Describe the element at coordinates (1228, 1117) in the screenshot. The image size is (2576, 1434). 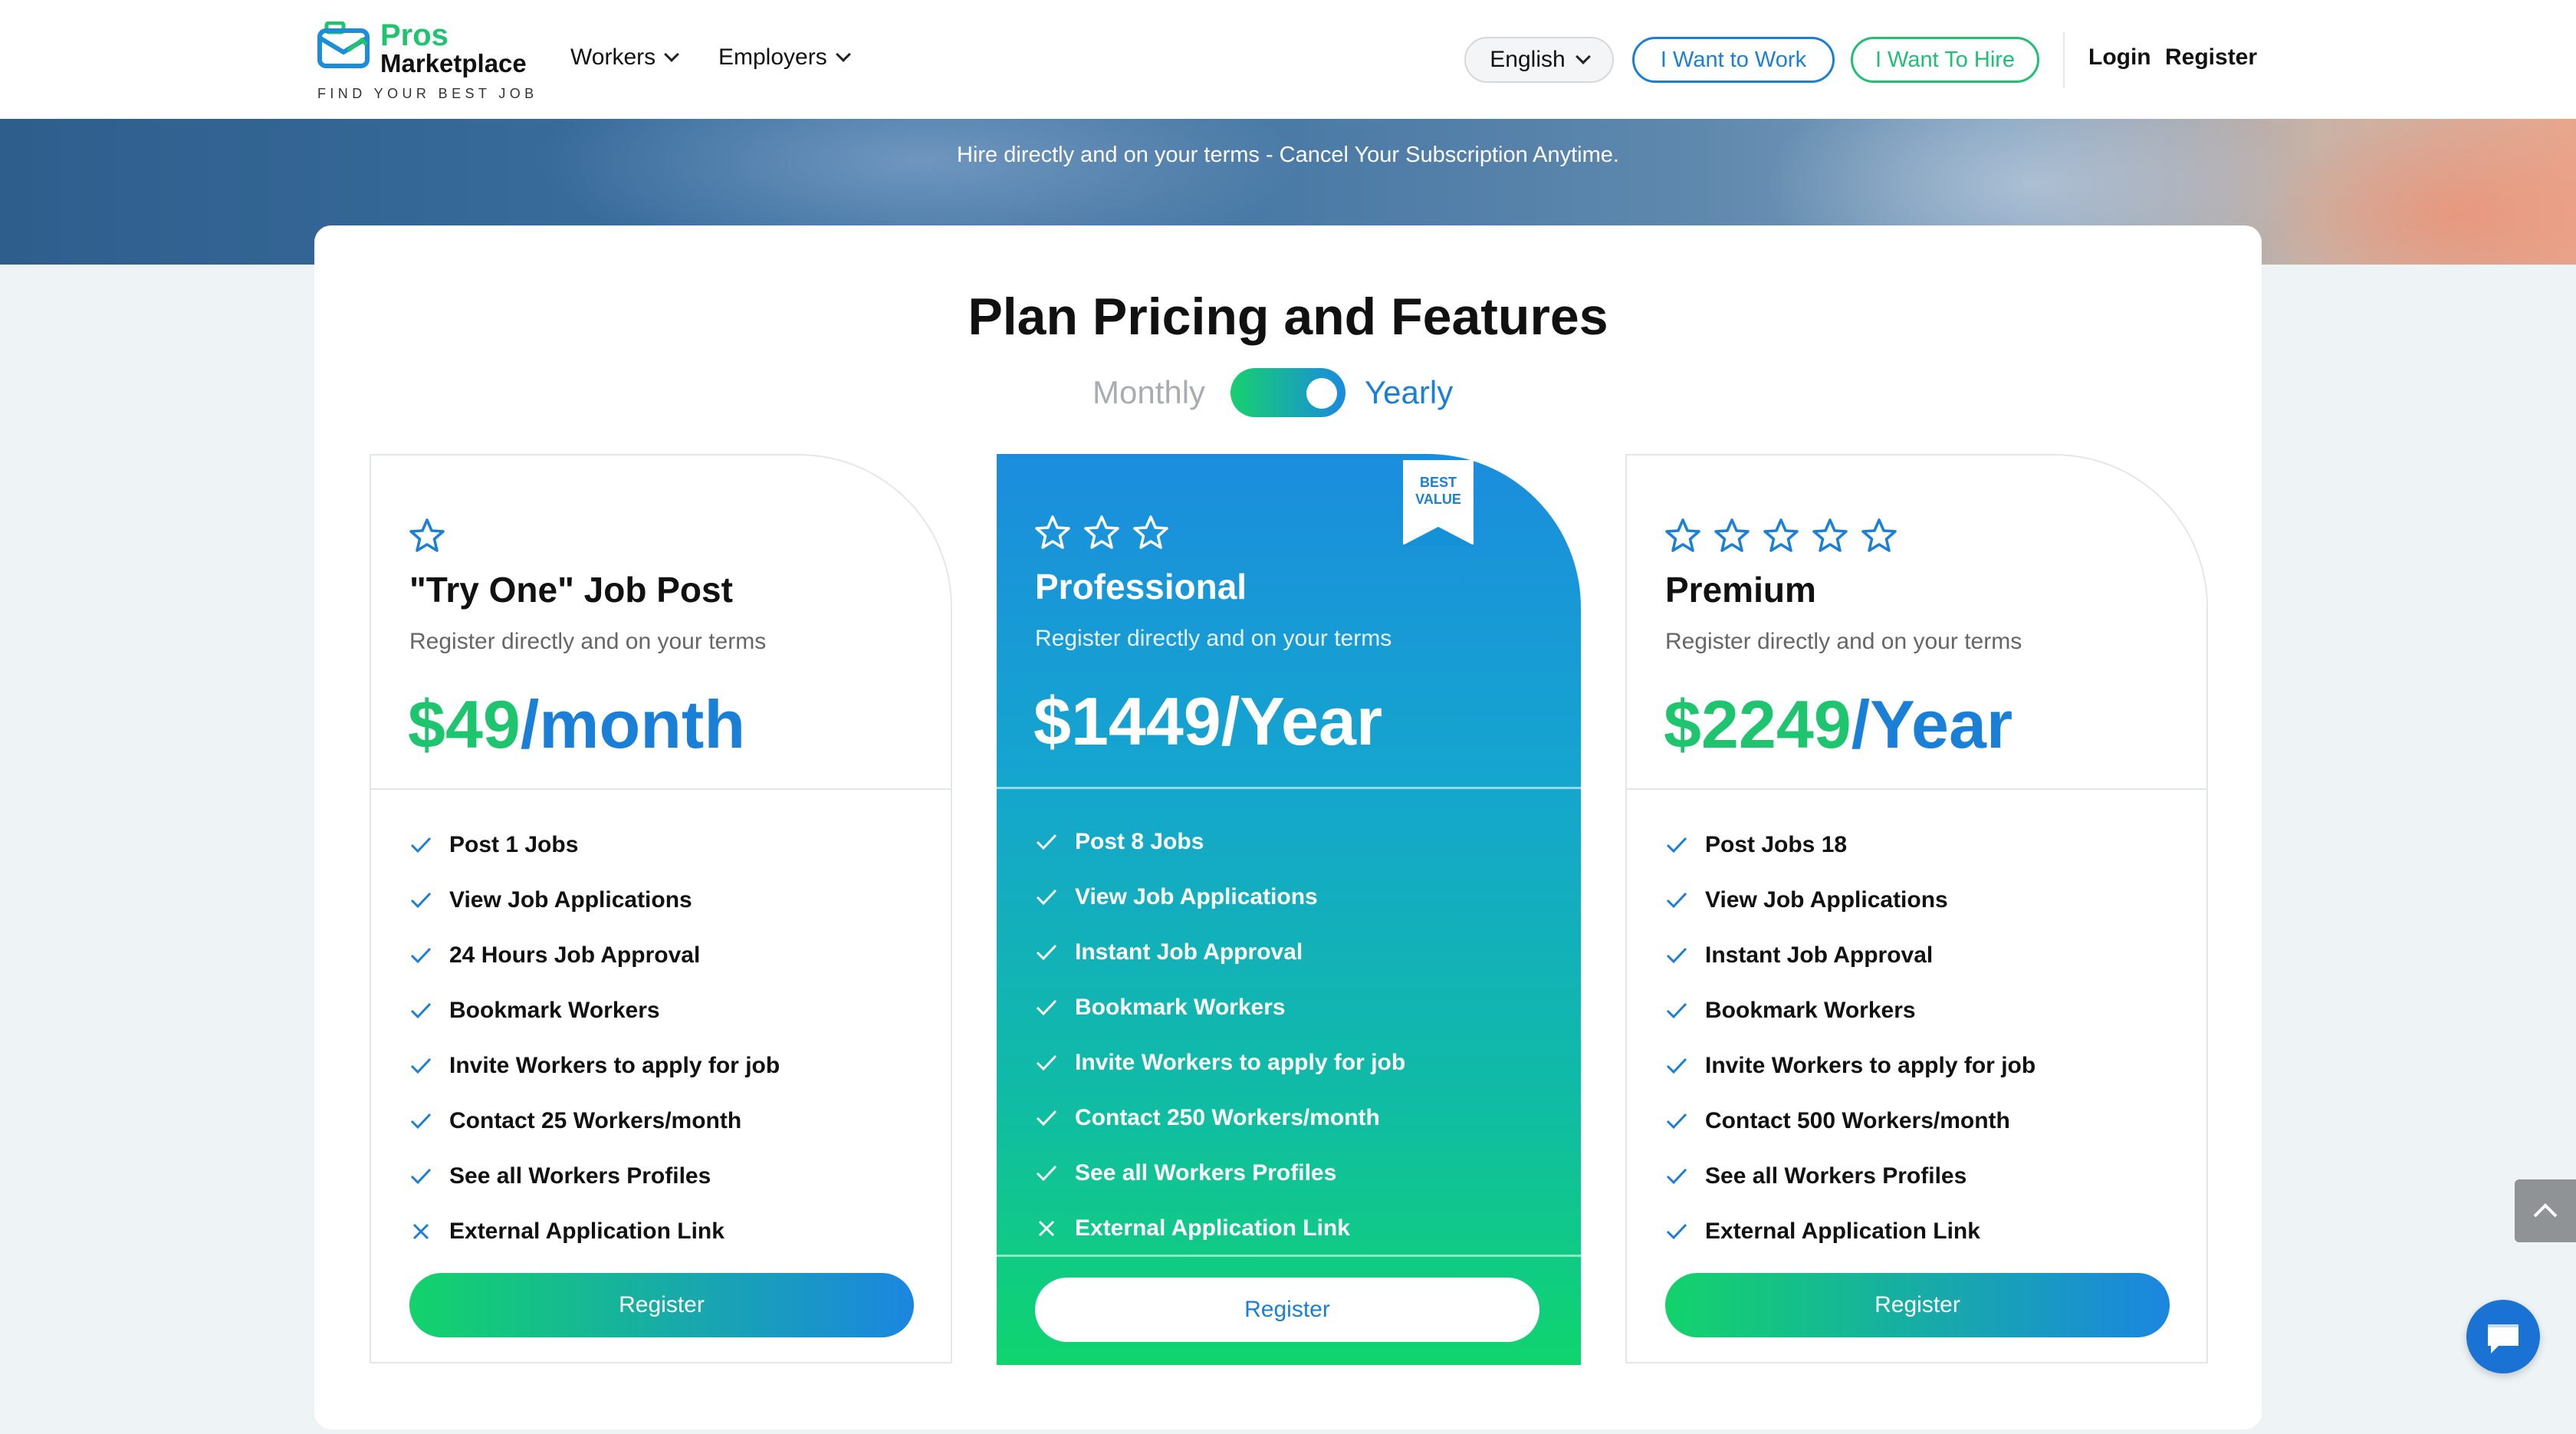
I see `feature-label: Contact 250 Workers/month` at that location.